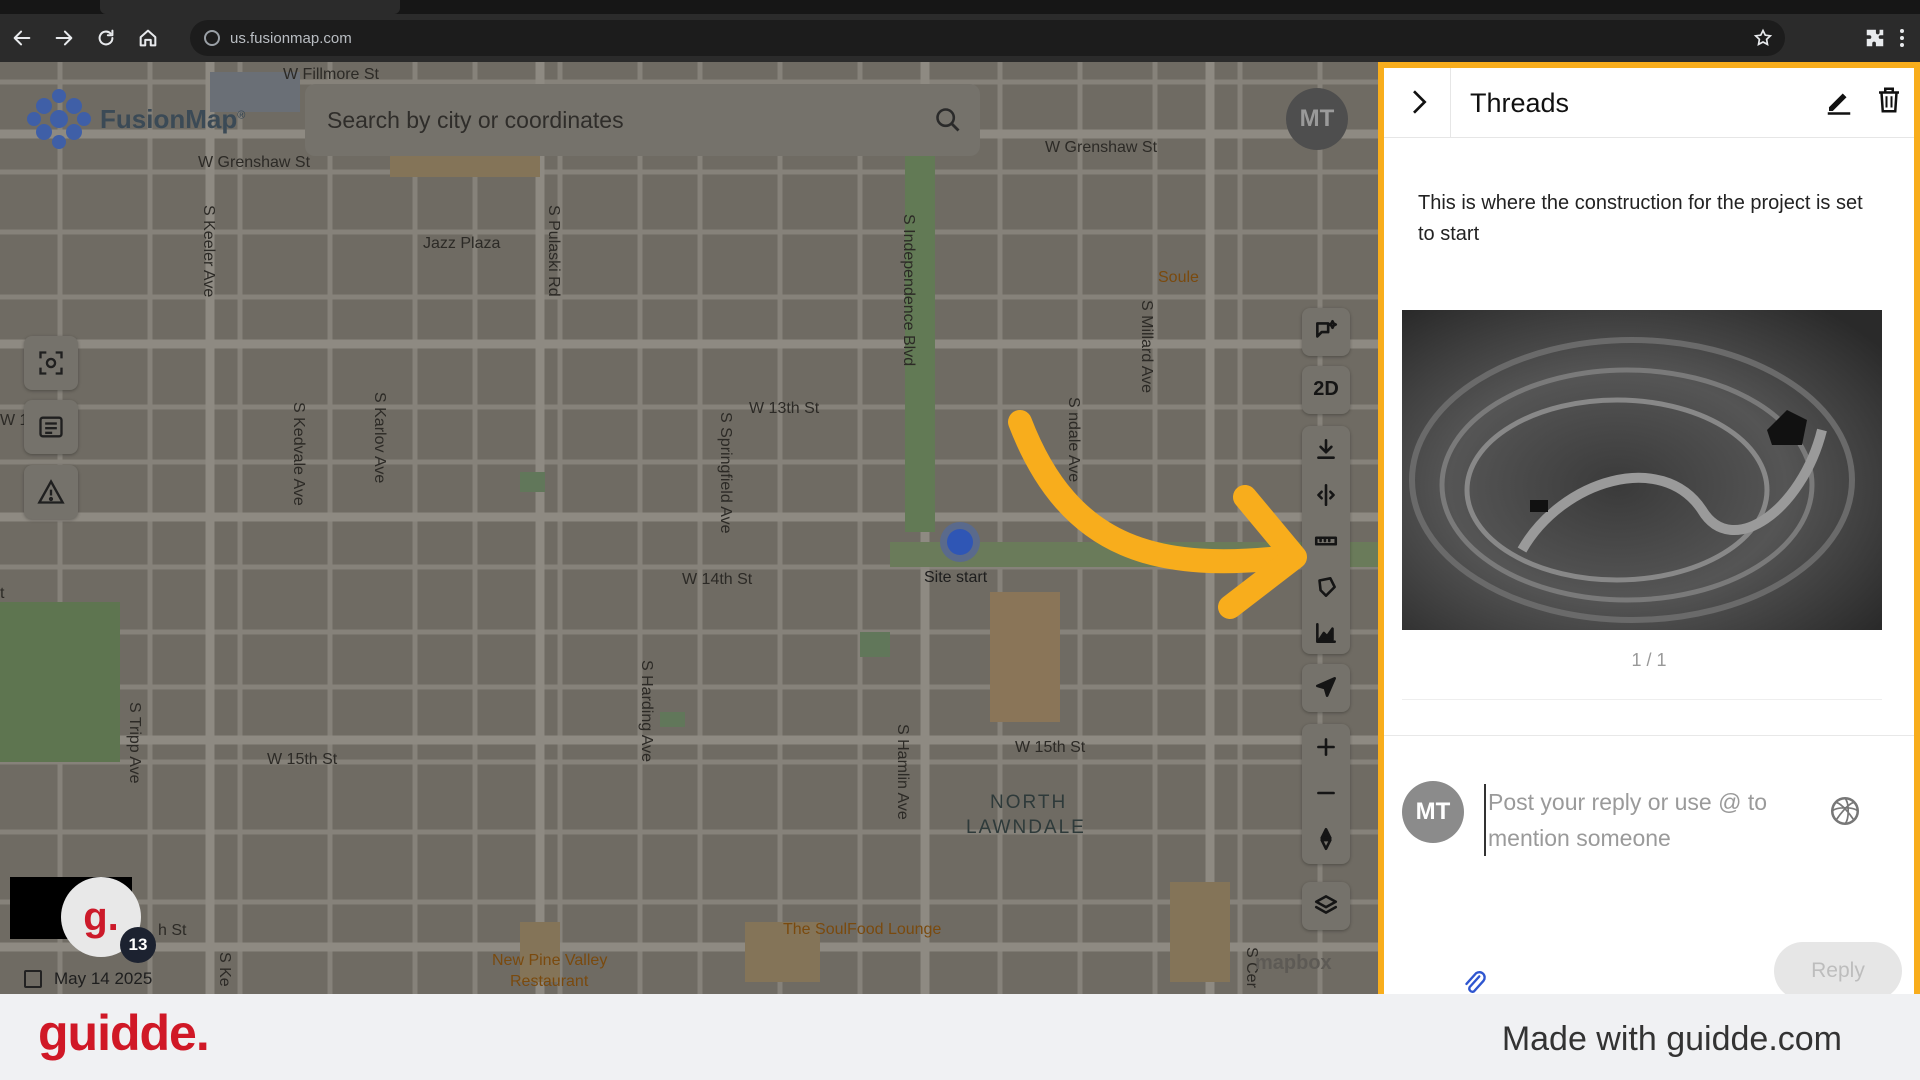 This screenshot has height=1080, width=1920. I want to click on plus-icon, so click(1326, 747).